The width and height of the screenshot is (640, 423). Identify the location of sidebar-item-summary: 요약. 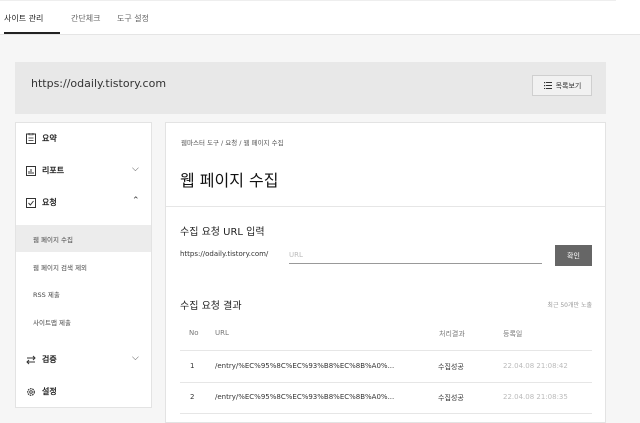
(41, 138).